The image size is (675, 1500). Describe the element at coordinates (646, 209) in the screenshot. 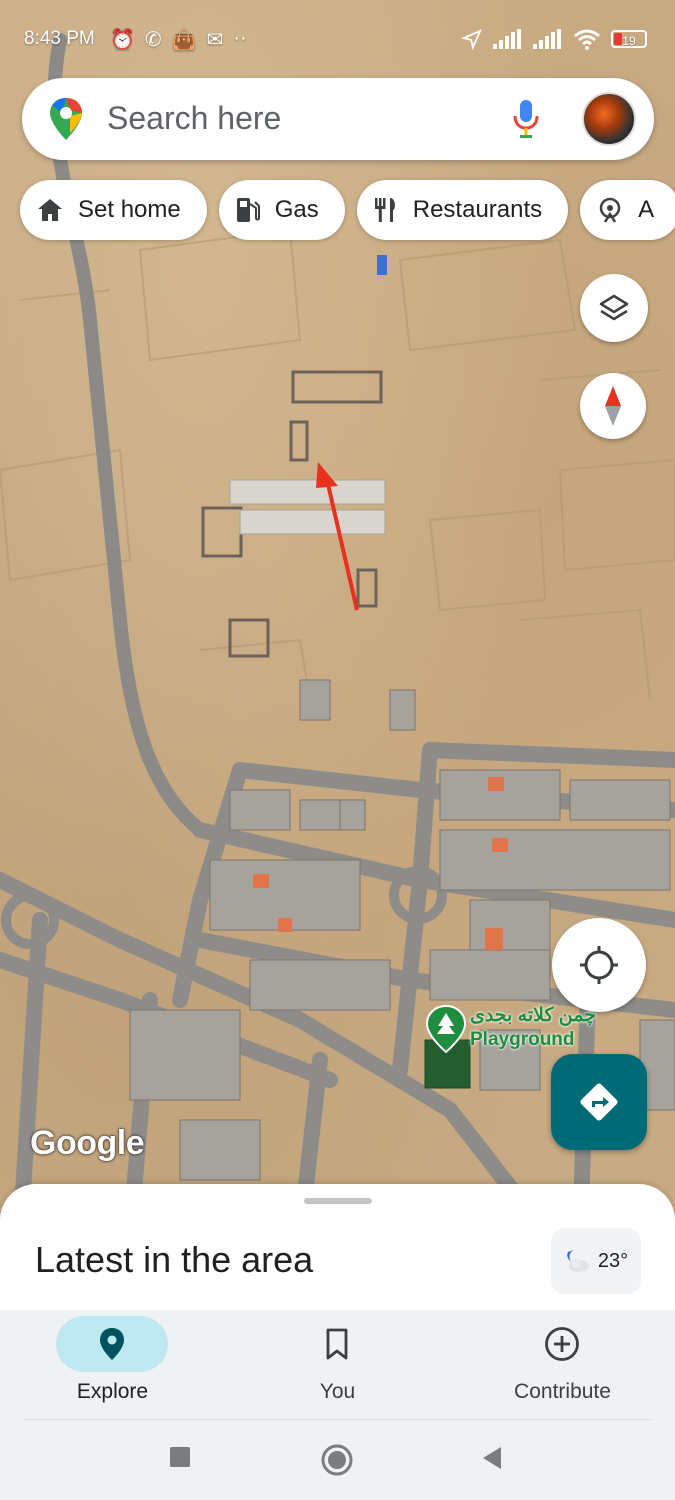

I see `chip-label: A` at that location.